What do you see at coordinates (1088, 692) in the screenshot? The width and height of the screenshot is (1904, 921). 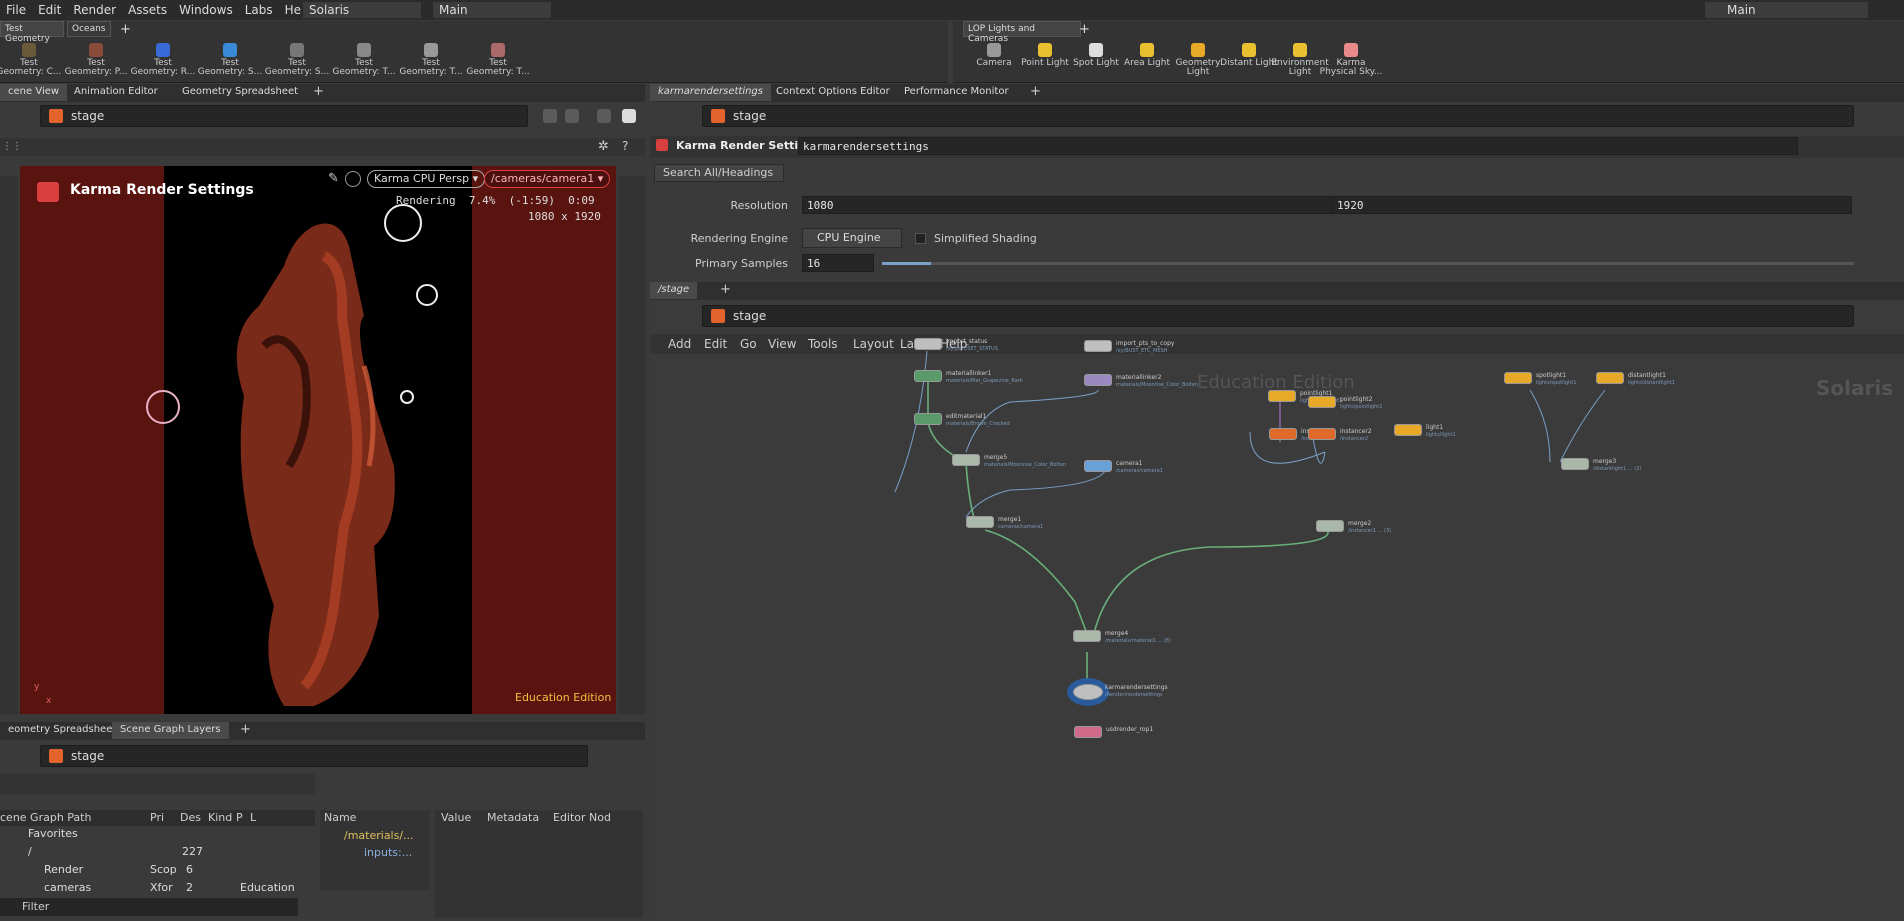 I see `network-node-karmarendersettings` at bounding box center [1088, 692].